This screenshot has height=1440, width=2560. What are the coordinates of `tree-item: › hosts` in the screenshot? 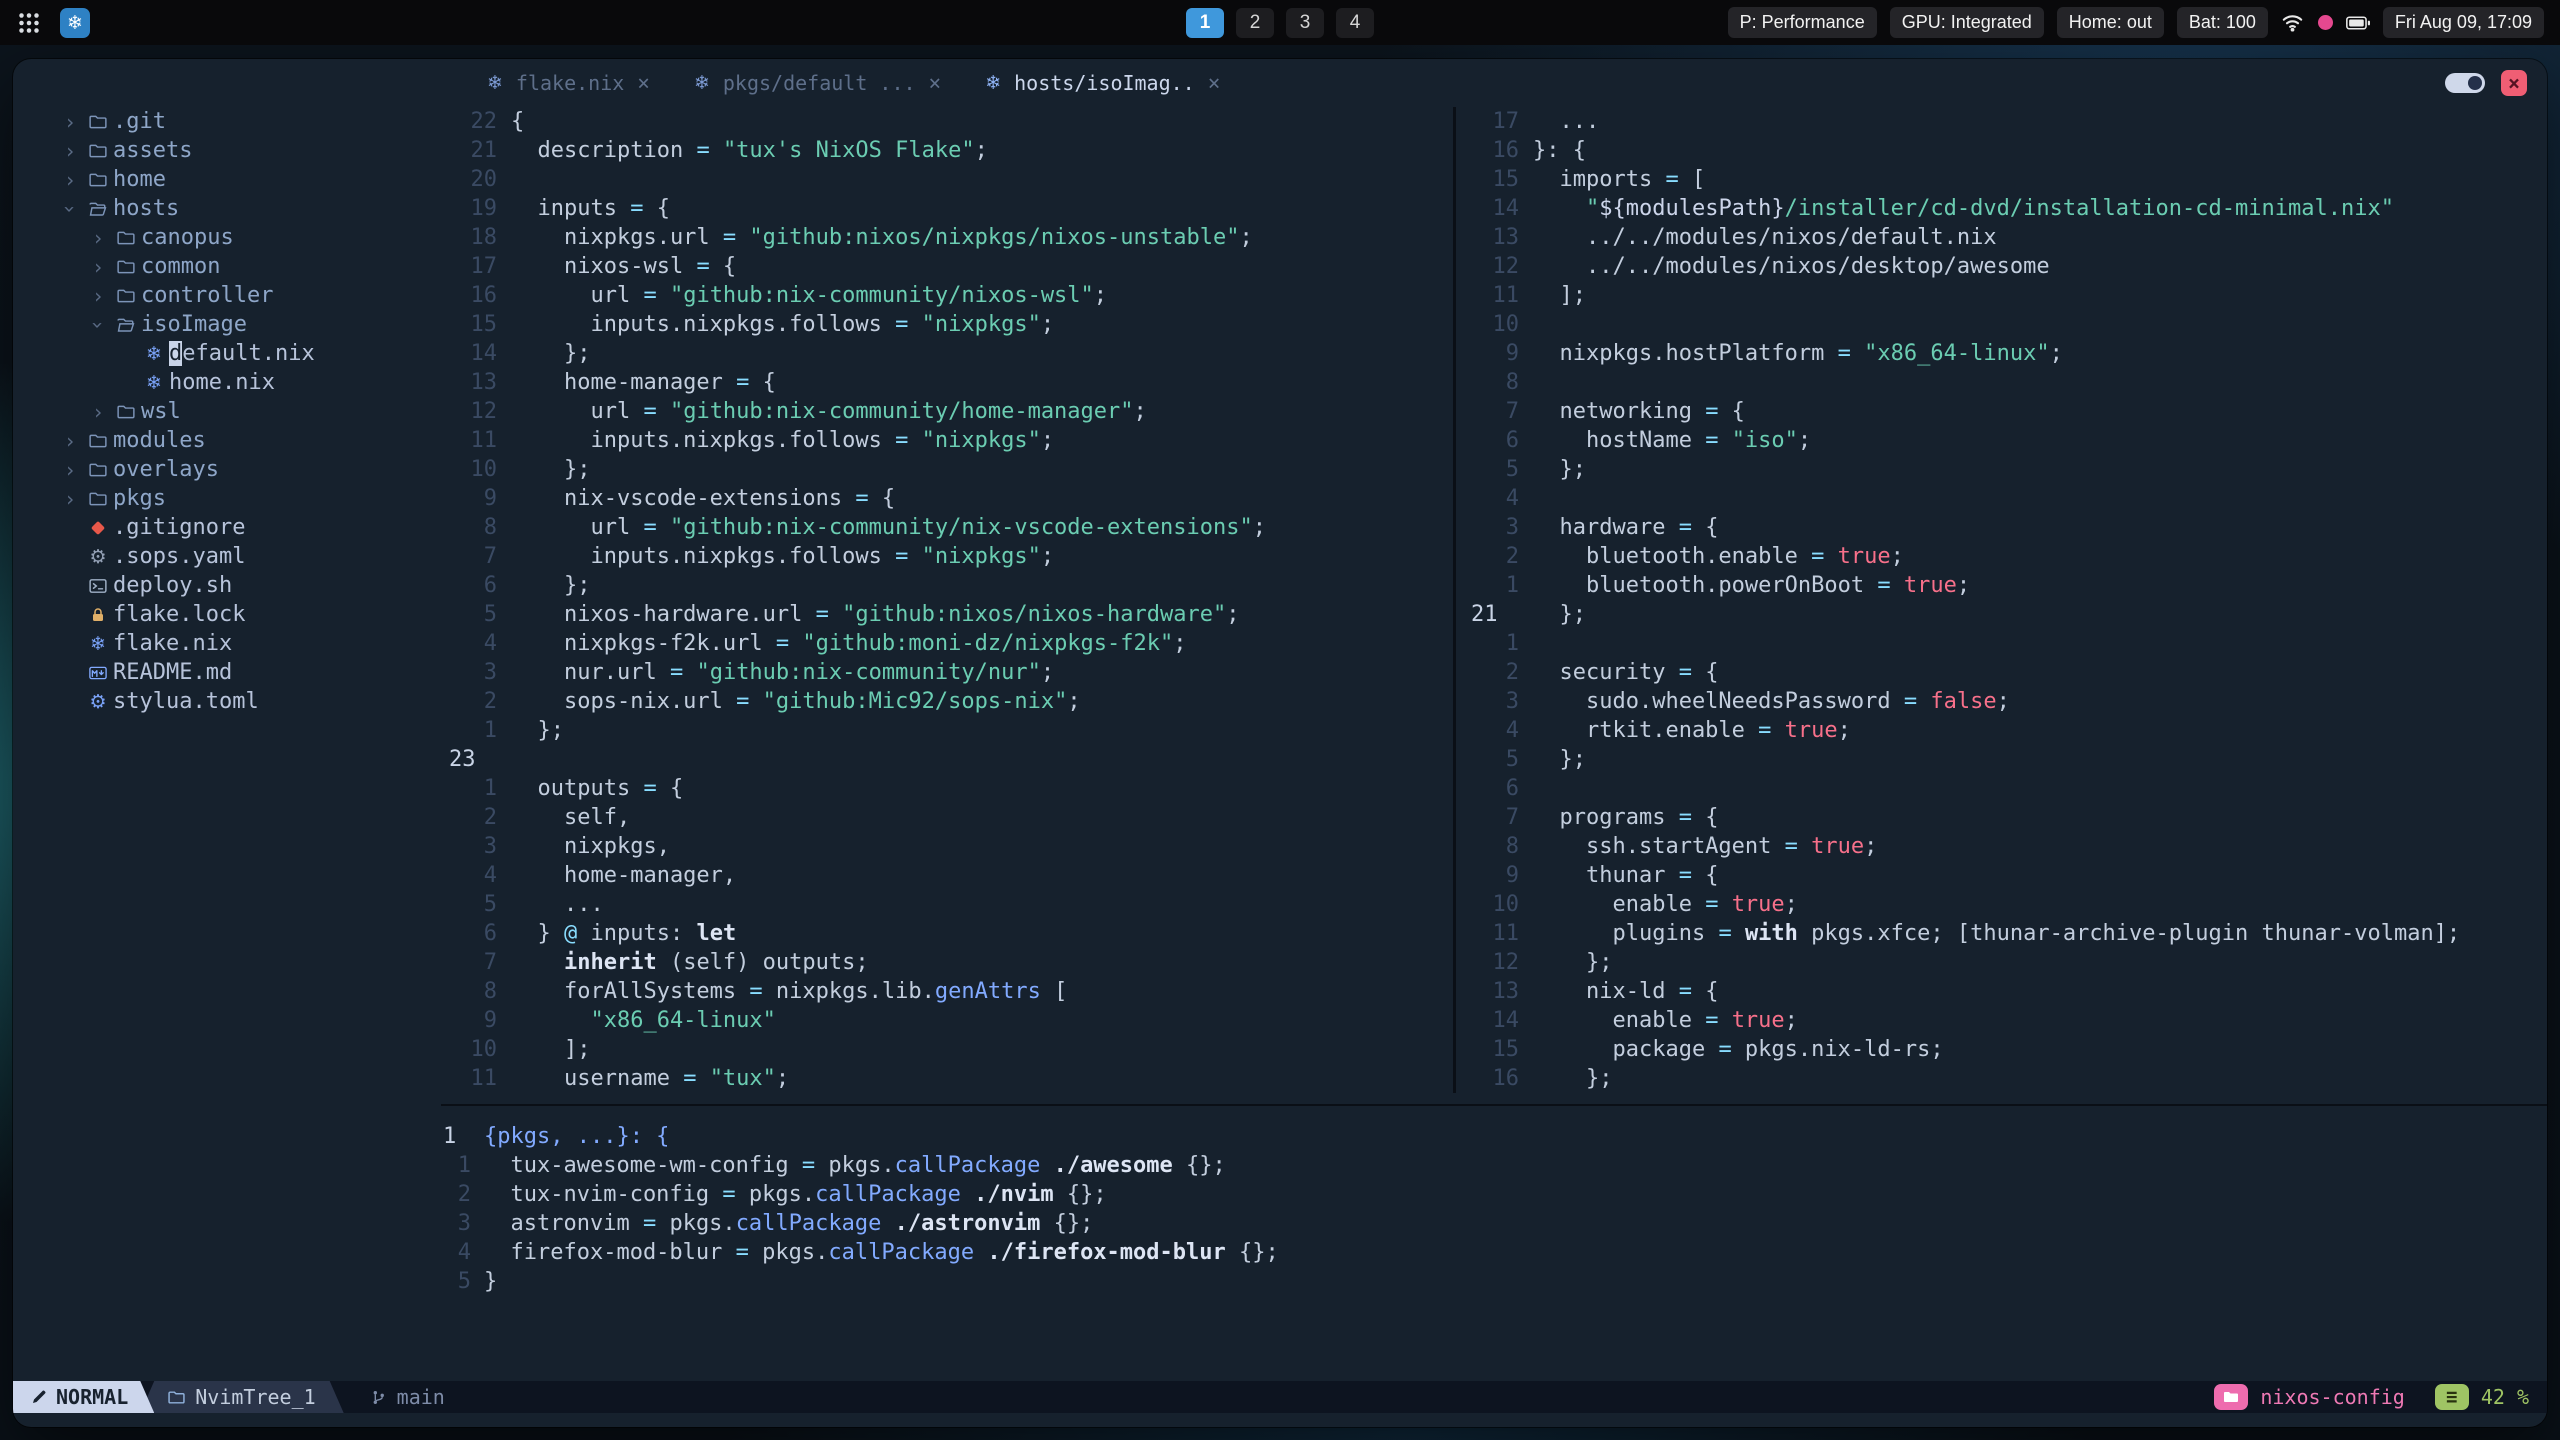 It's located at (227, 208).